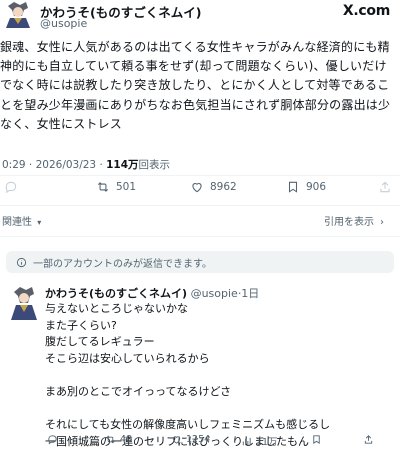  What do you see at coordinates (21, 262) in the screenshot?
I see `lock-info-icon` at bounding box center [21, 262].